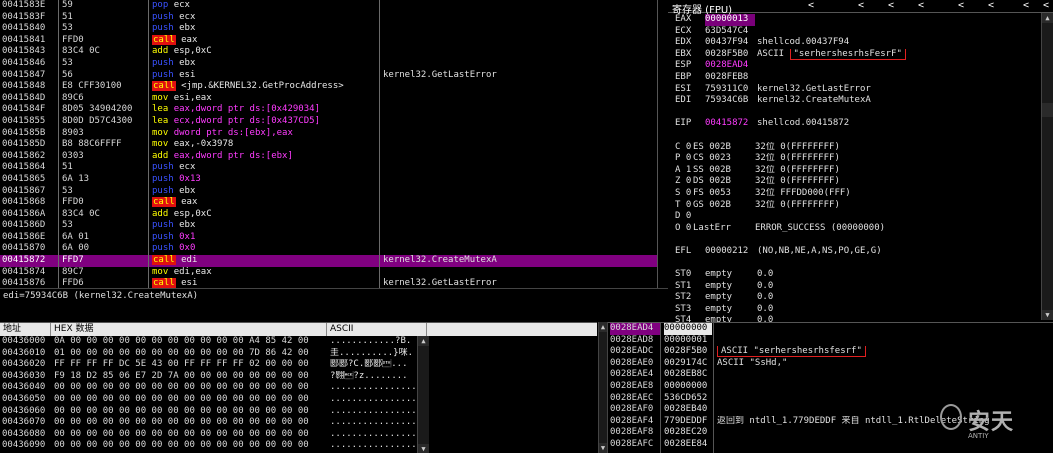 This screenshot has width=1053, height=453. Describe the element at coordinates (723, 159) in the screenshot. I see `register-value: CS 0023` at that location.